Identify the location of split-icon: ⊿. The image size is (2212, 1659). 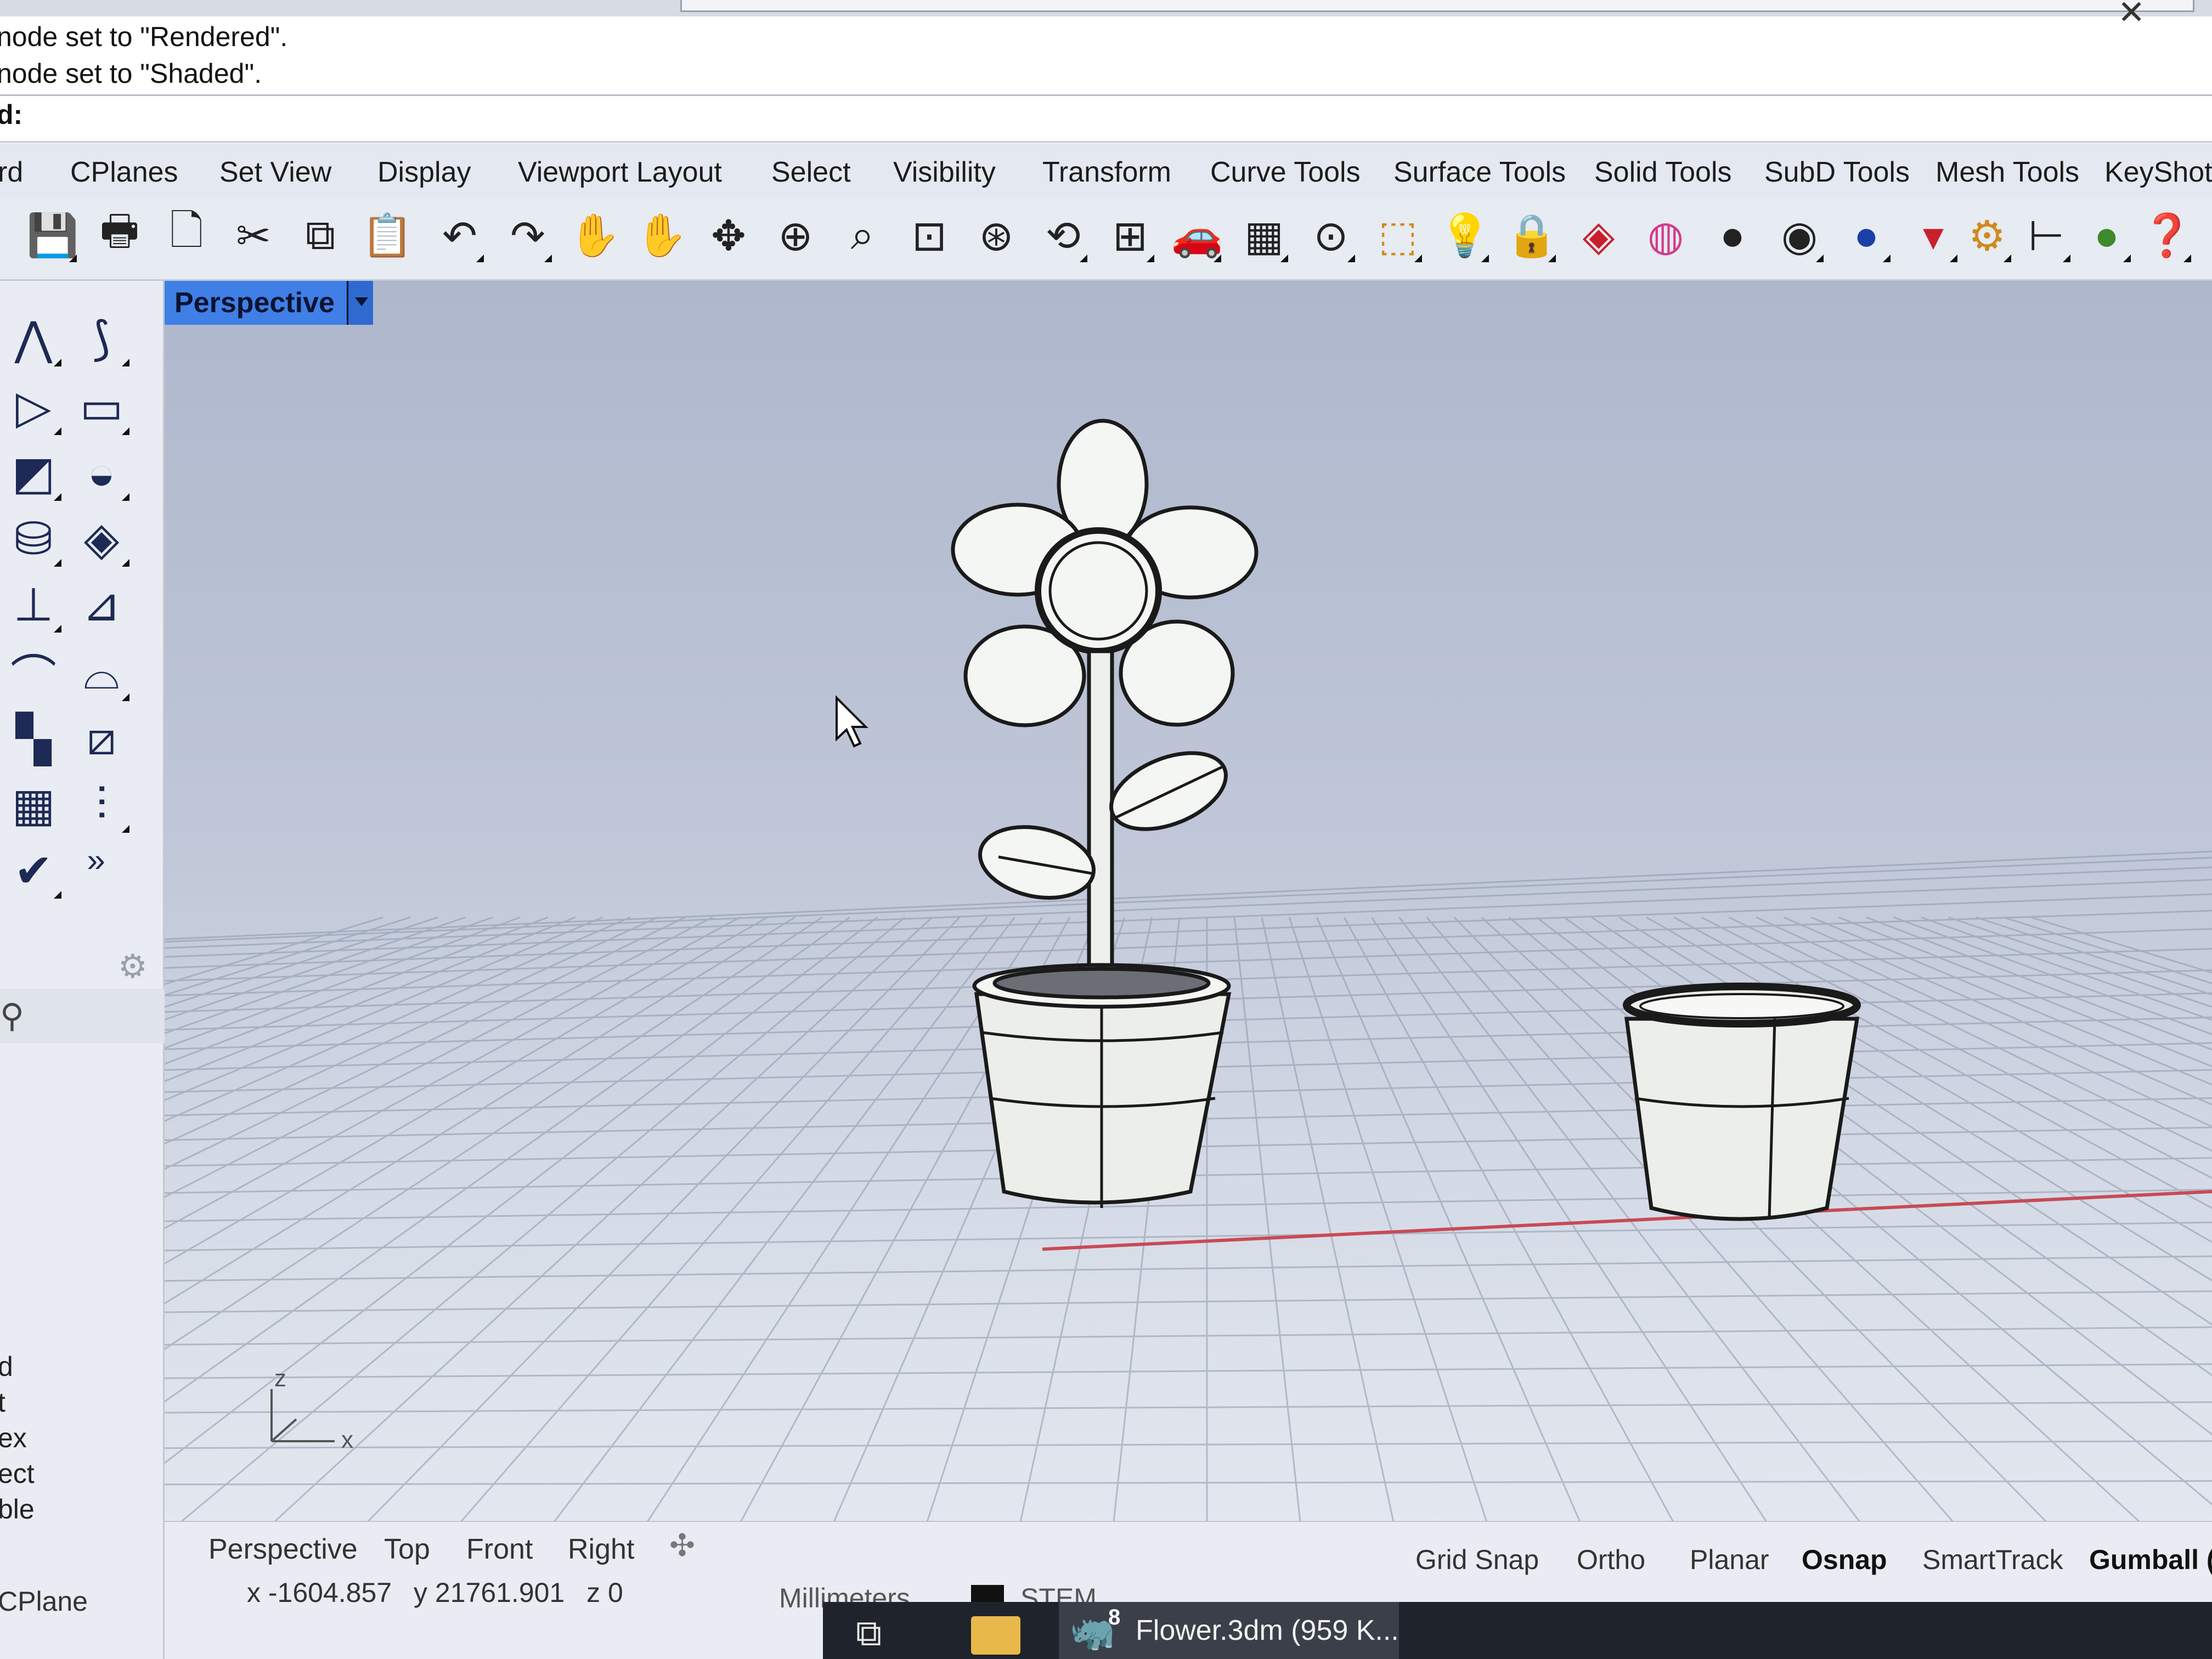
(102, 604).